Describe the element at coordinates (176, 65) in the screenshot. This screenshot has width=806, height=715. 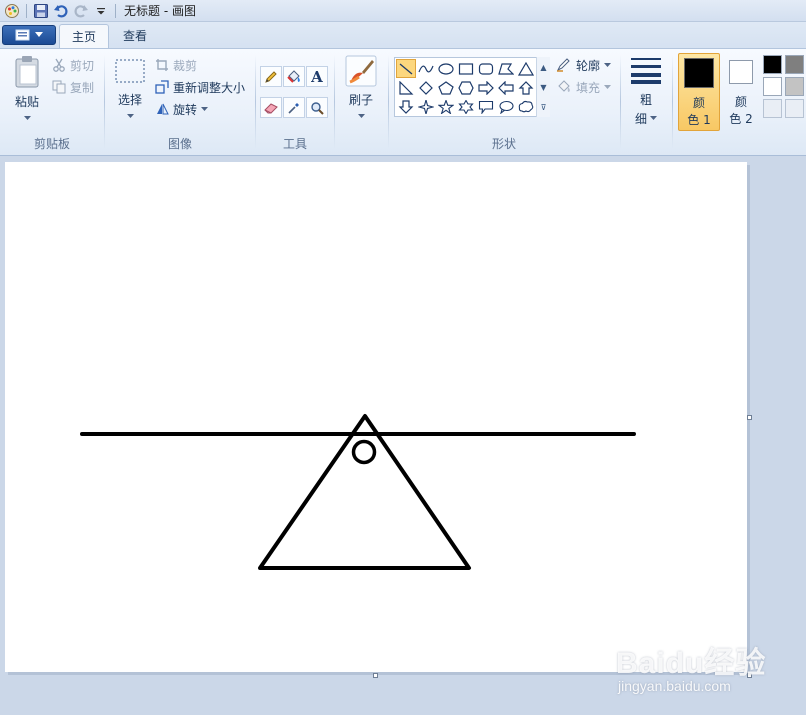
I see `crop-button: 裁剪` at that location.